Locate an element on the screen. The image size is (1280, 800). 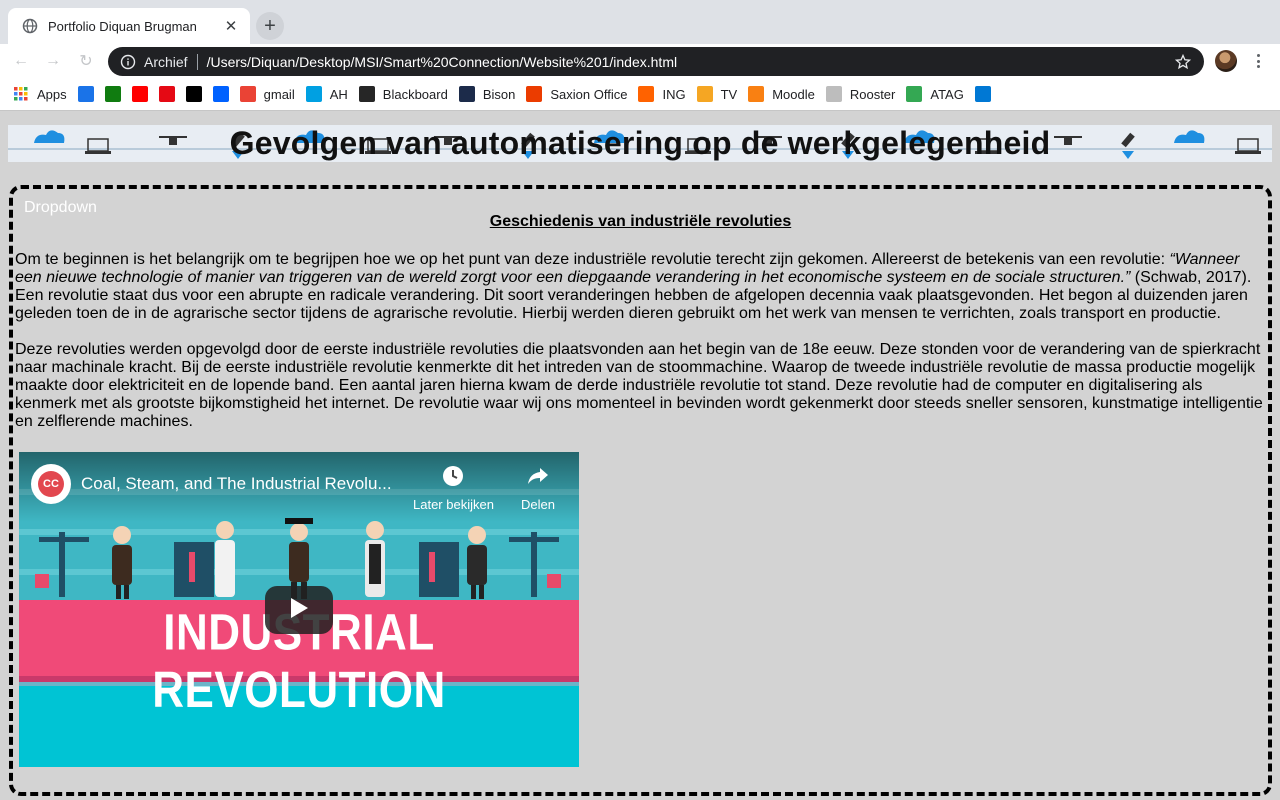
play-button is located at coordinates (299, 610).